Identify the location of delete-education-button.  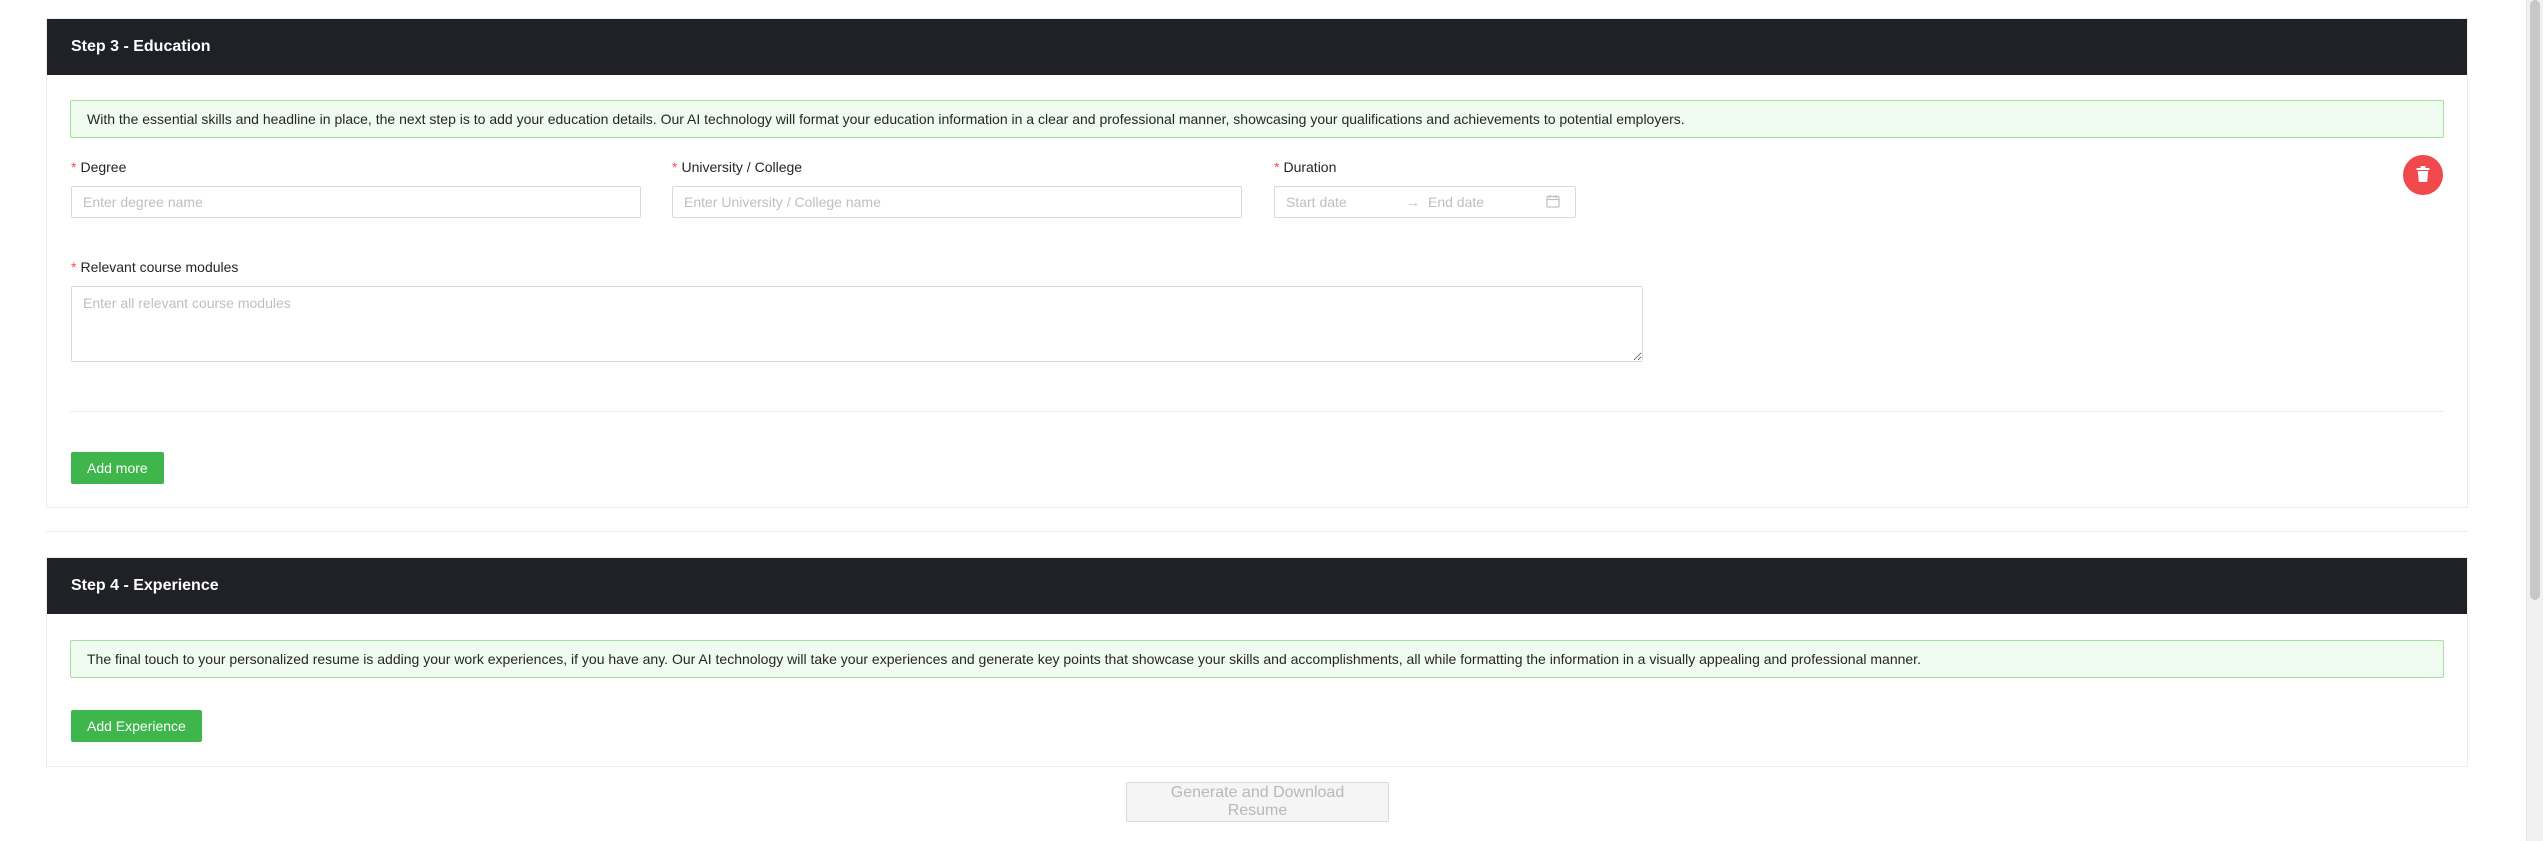
(2423, 175).